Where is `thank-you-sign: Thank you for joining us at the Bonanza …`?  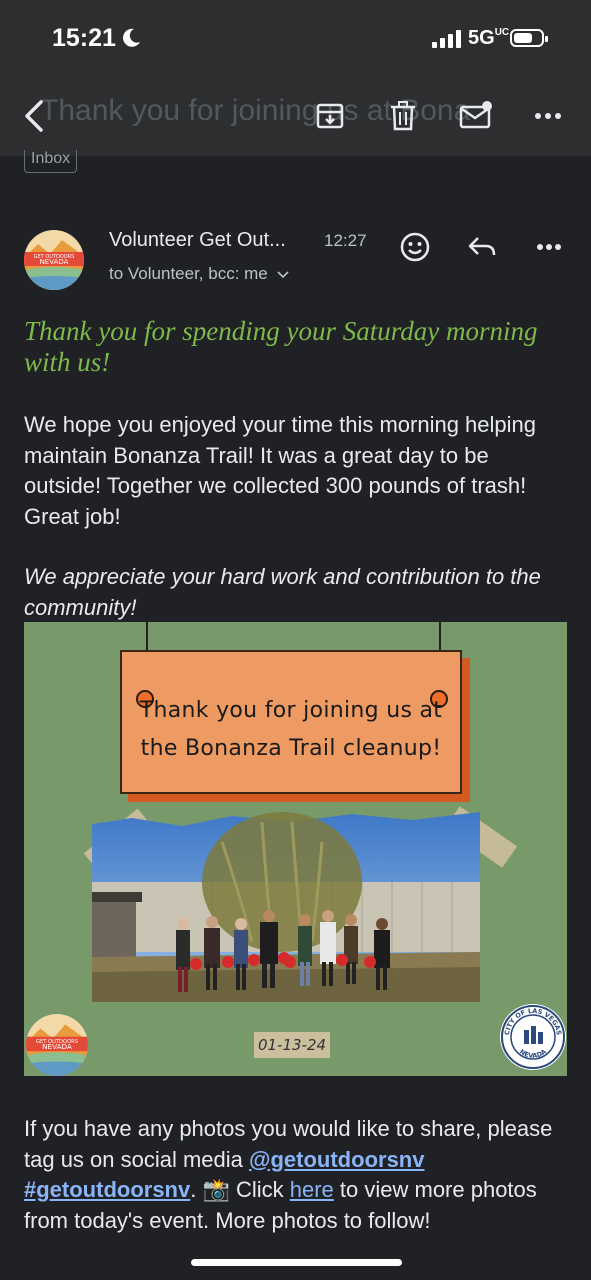 thank-you-sign: Thank you for joining us at the Bonanza … is located at coordinates (291, 722).